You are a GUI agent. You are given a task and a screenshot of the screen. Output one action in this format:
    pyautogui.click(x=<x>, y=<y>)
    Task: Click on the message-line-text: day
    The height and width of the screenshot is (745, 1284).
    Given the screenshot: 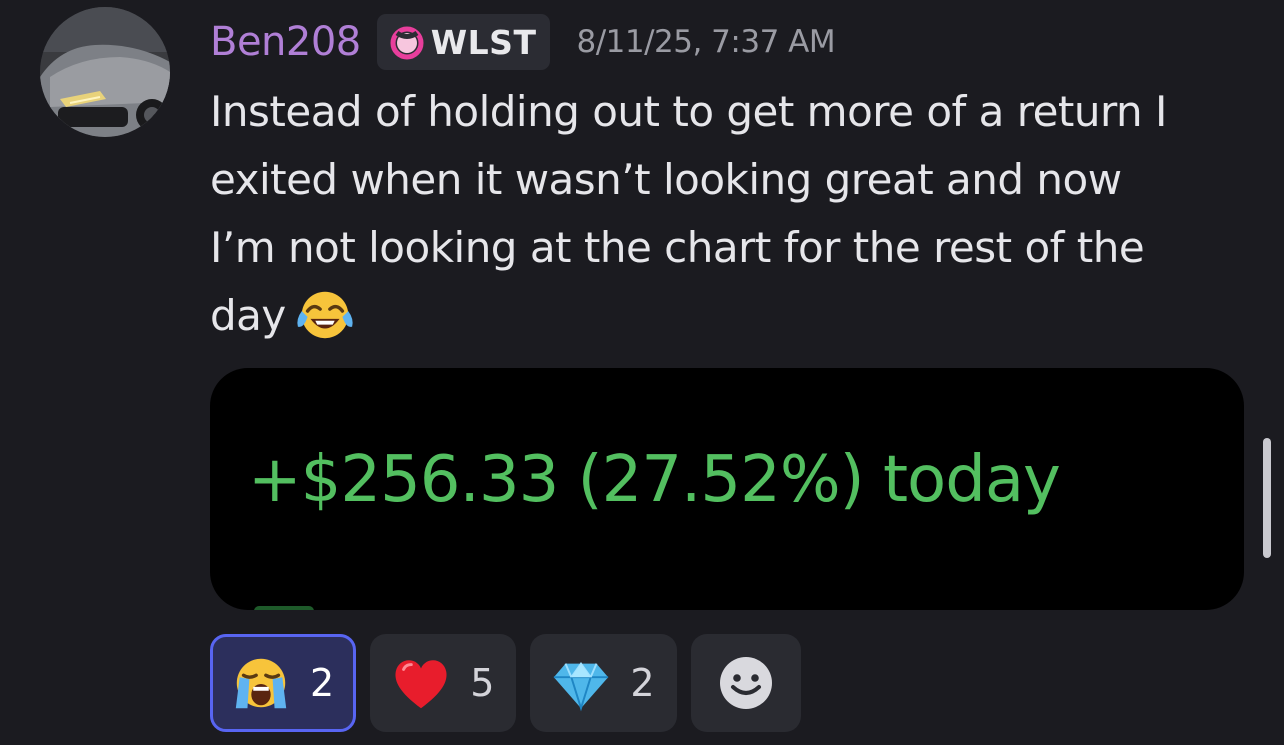 What is the action you would take?
    pyautogui.click(x=248, y=315)
    